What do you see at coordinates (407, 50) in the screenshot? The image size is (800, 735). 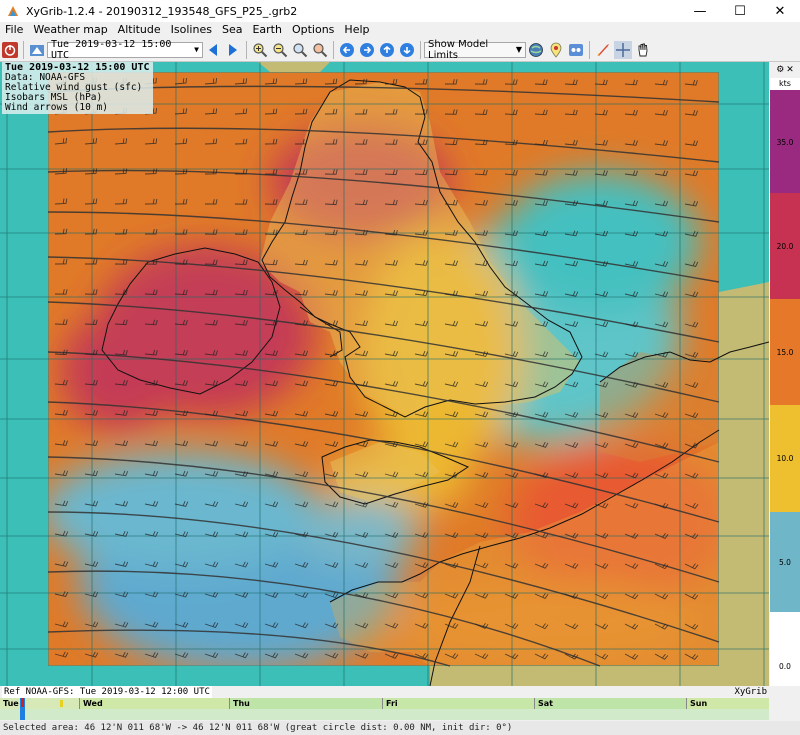 I see `arrow-down-icon` at bounding box center [407, 50].